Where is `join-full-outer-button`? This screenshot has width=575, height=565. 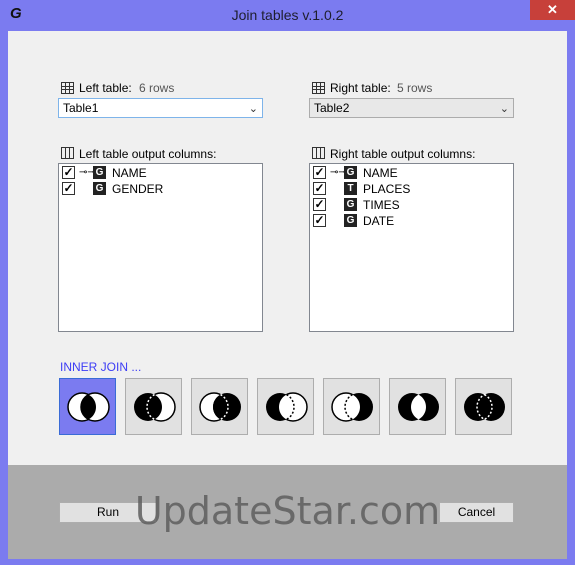
join-full-outer-button is located at coordinates (417, 406).